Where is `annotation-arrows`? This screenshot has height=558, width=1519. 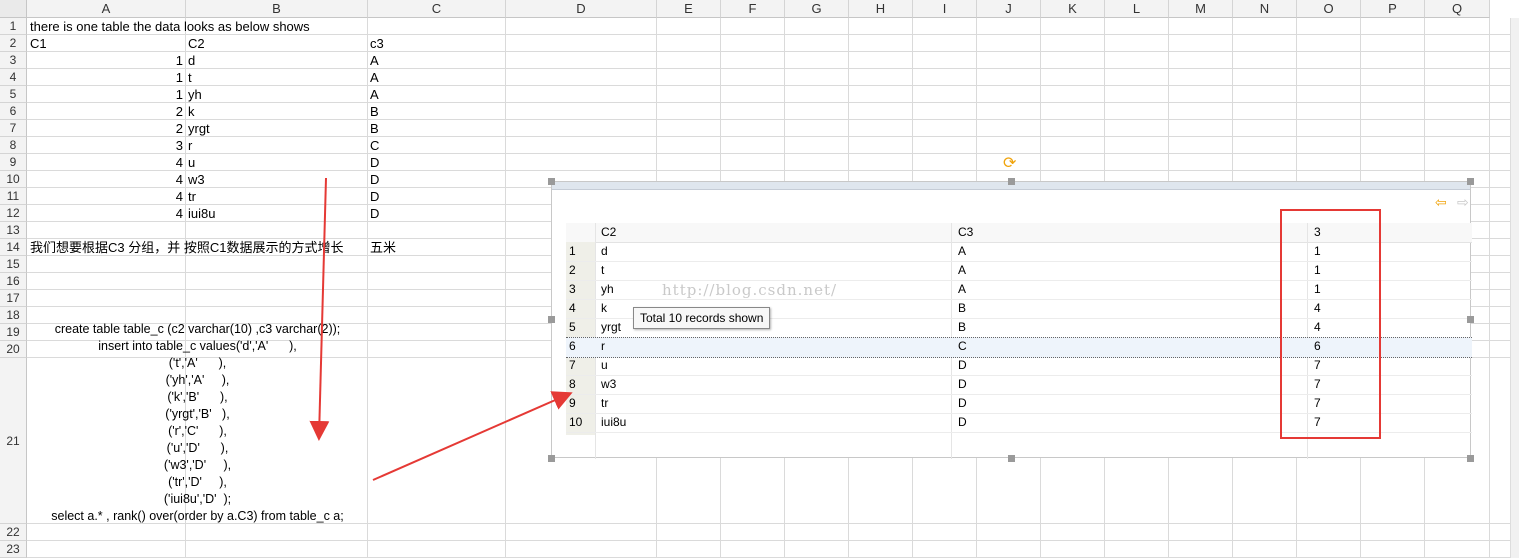
annotation-arrows is located at coordinates (441, 329).